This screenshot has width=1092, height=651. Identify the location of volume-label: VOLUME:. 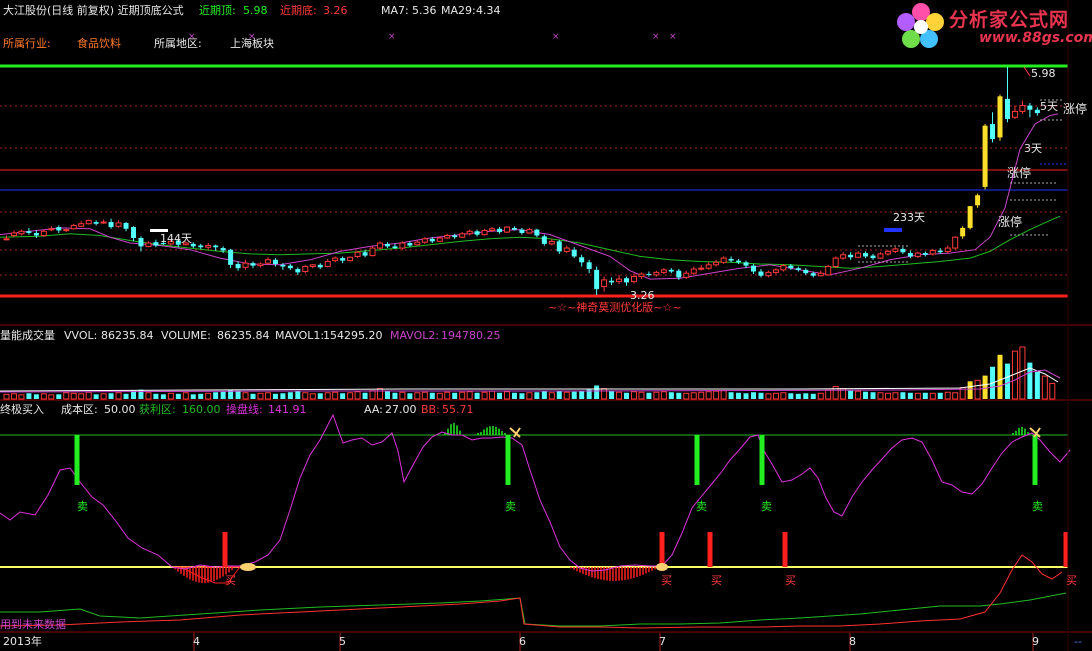
(186, 335).